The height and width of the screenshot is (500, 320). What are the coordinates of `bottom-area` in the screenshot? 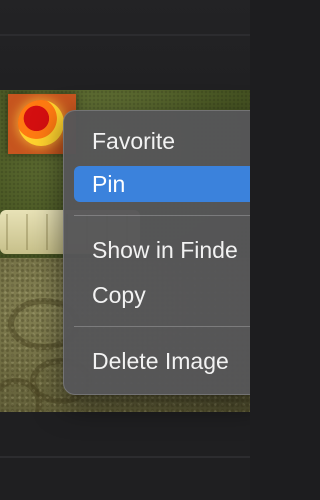 It's located at (125, 456).